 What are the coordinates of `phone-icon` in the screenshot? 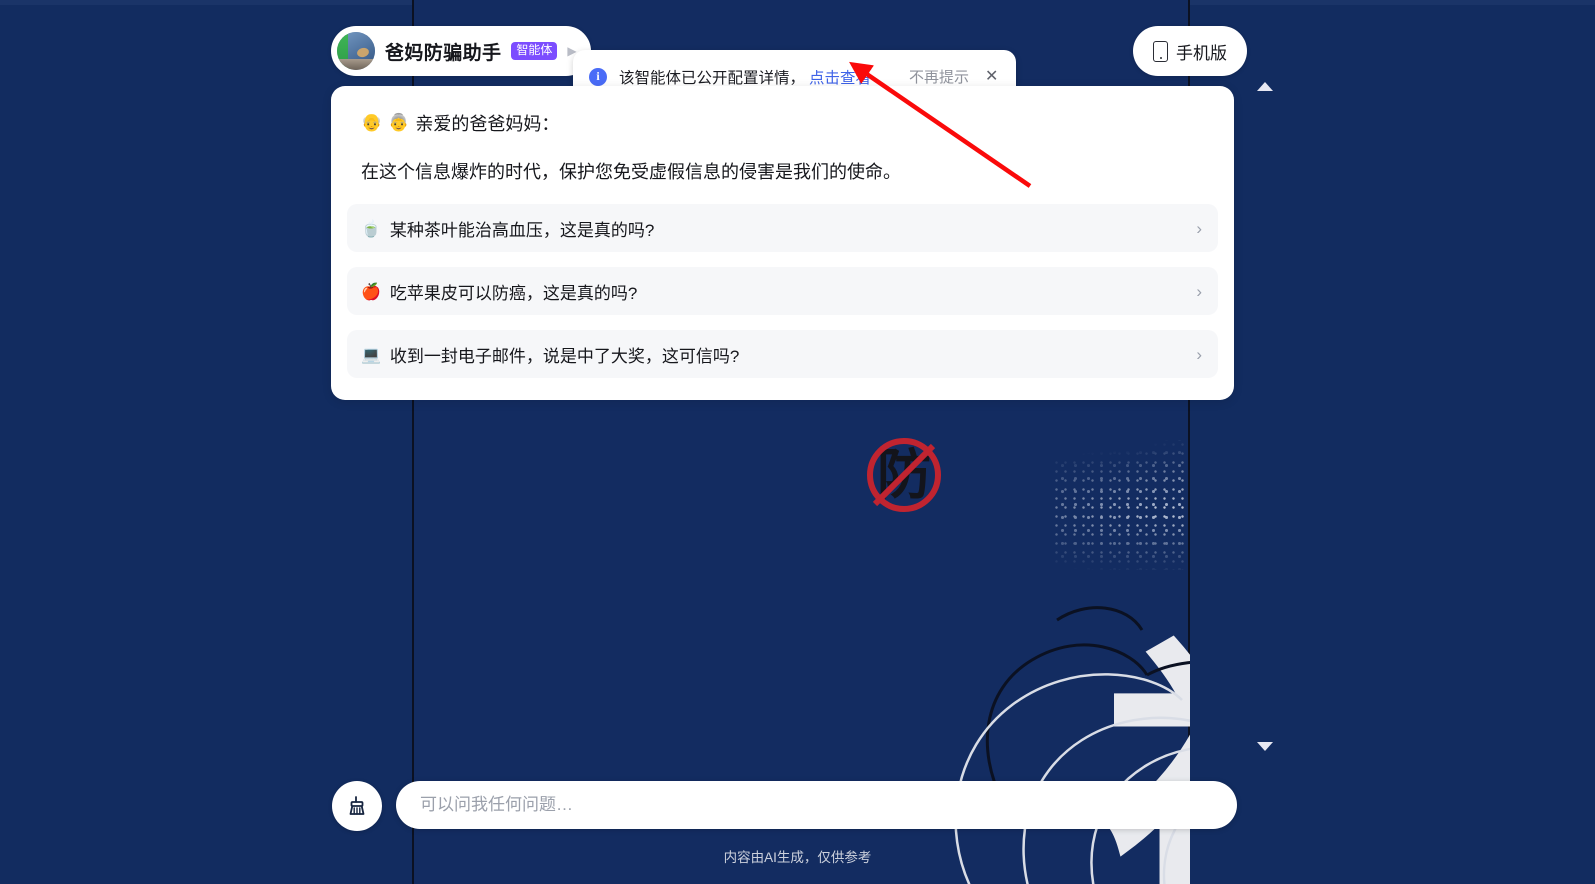 It's located at (1160, 51).